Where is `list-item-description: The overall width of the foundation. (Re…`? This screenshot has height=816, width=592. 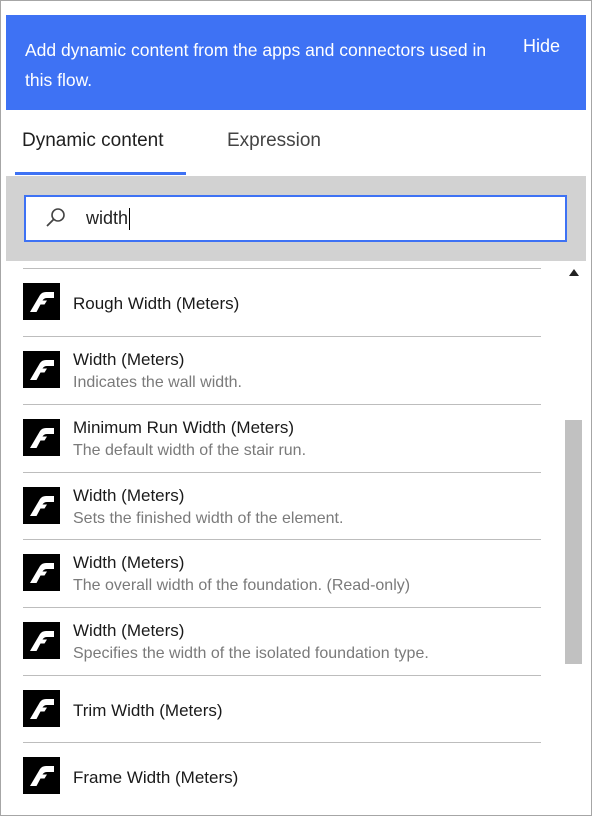 list-item-description: The overall width of the foundation. (Re… is located at coordinates (242, 585).